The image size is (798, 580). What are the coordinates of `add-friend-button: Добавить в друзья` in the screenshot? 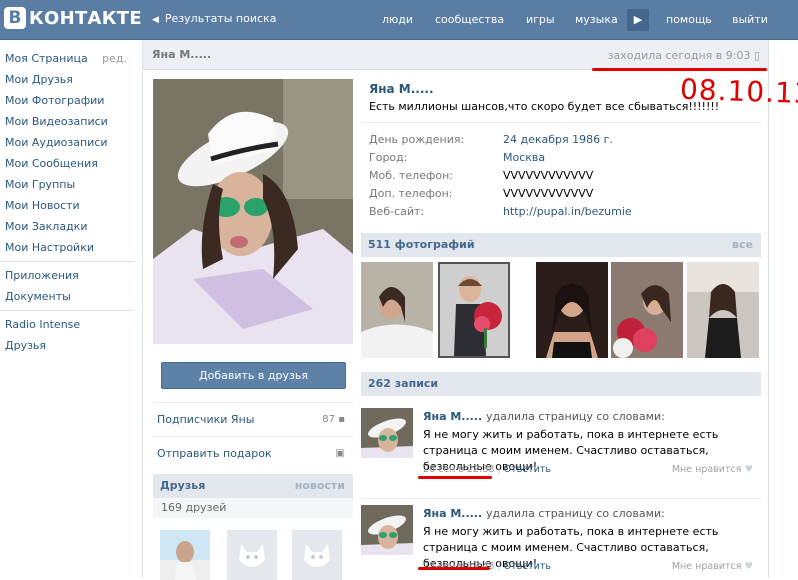 It's located at (253, 375).